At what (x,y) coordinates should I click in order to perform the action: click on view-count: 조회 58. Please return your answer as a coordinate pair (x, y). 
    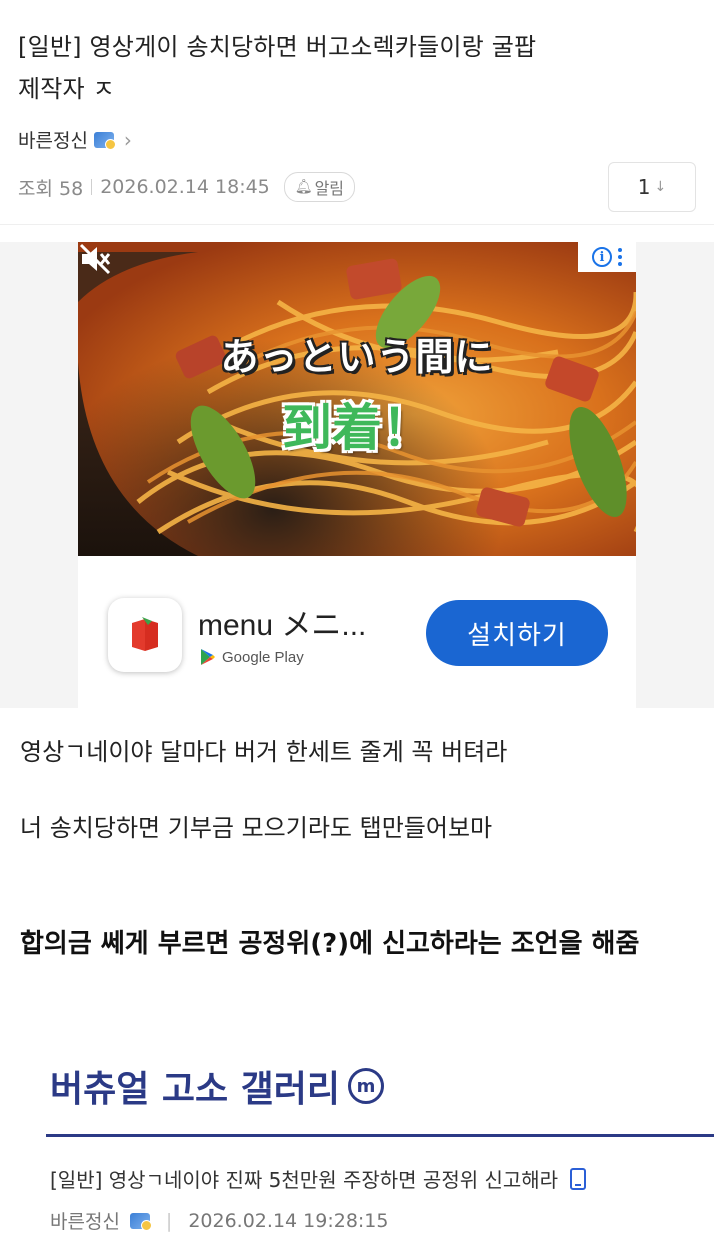
    Looking at the image, I should click on (51, 188).